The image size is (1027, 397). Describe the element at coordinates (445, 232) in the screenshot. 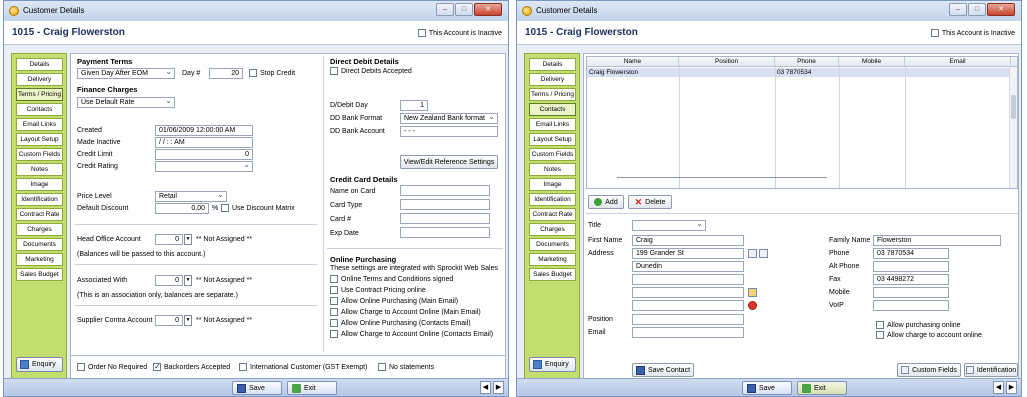

I see `card-expiry-input` at that location.